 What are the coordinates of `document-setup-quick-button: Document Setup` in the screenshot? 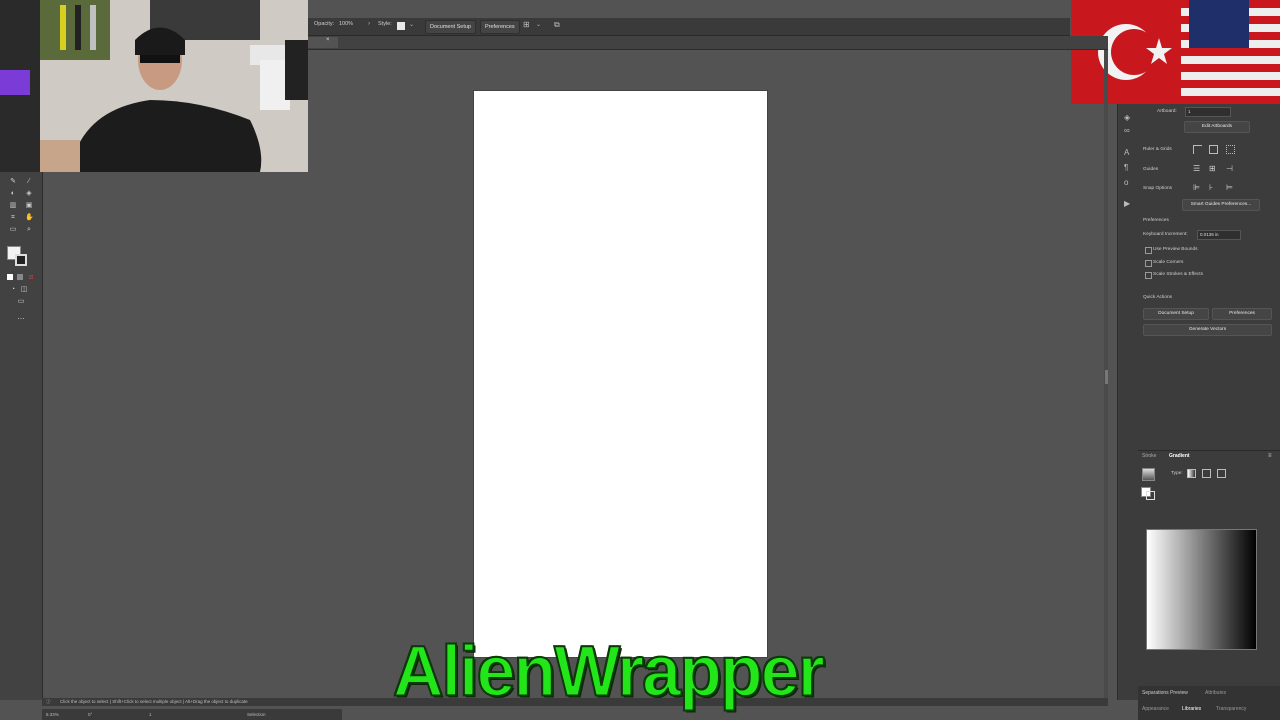 It's located at (1176, 314).